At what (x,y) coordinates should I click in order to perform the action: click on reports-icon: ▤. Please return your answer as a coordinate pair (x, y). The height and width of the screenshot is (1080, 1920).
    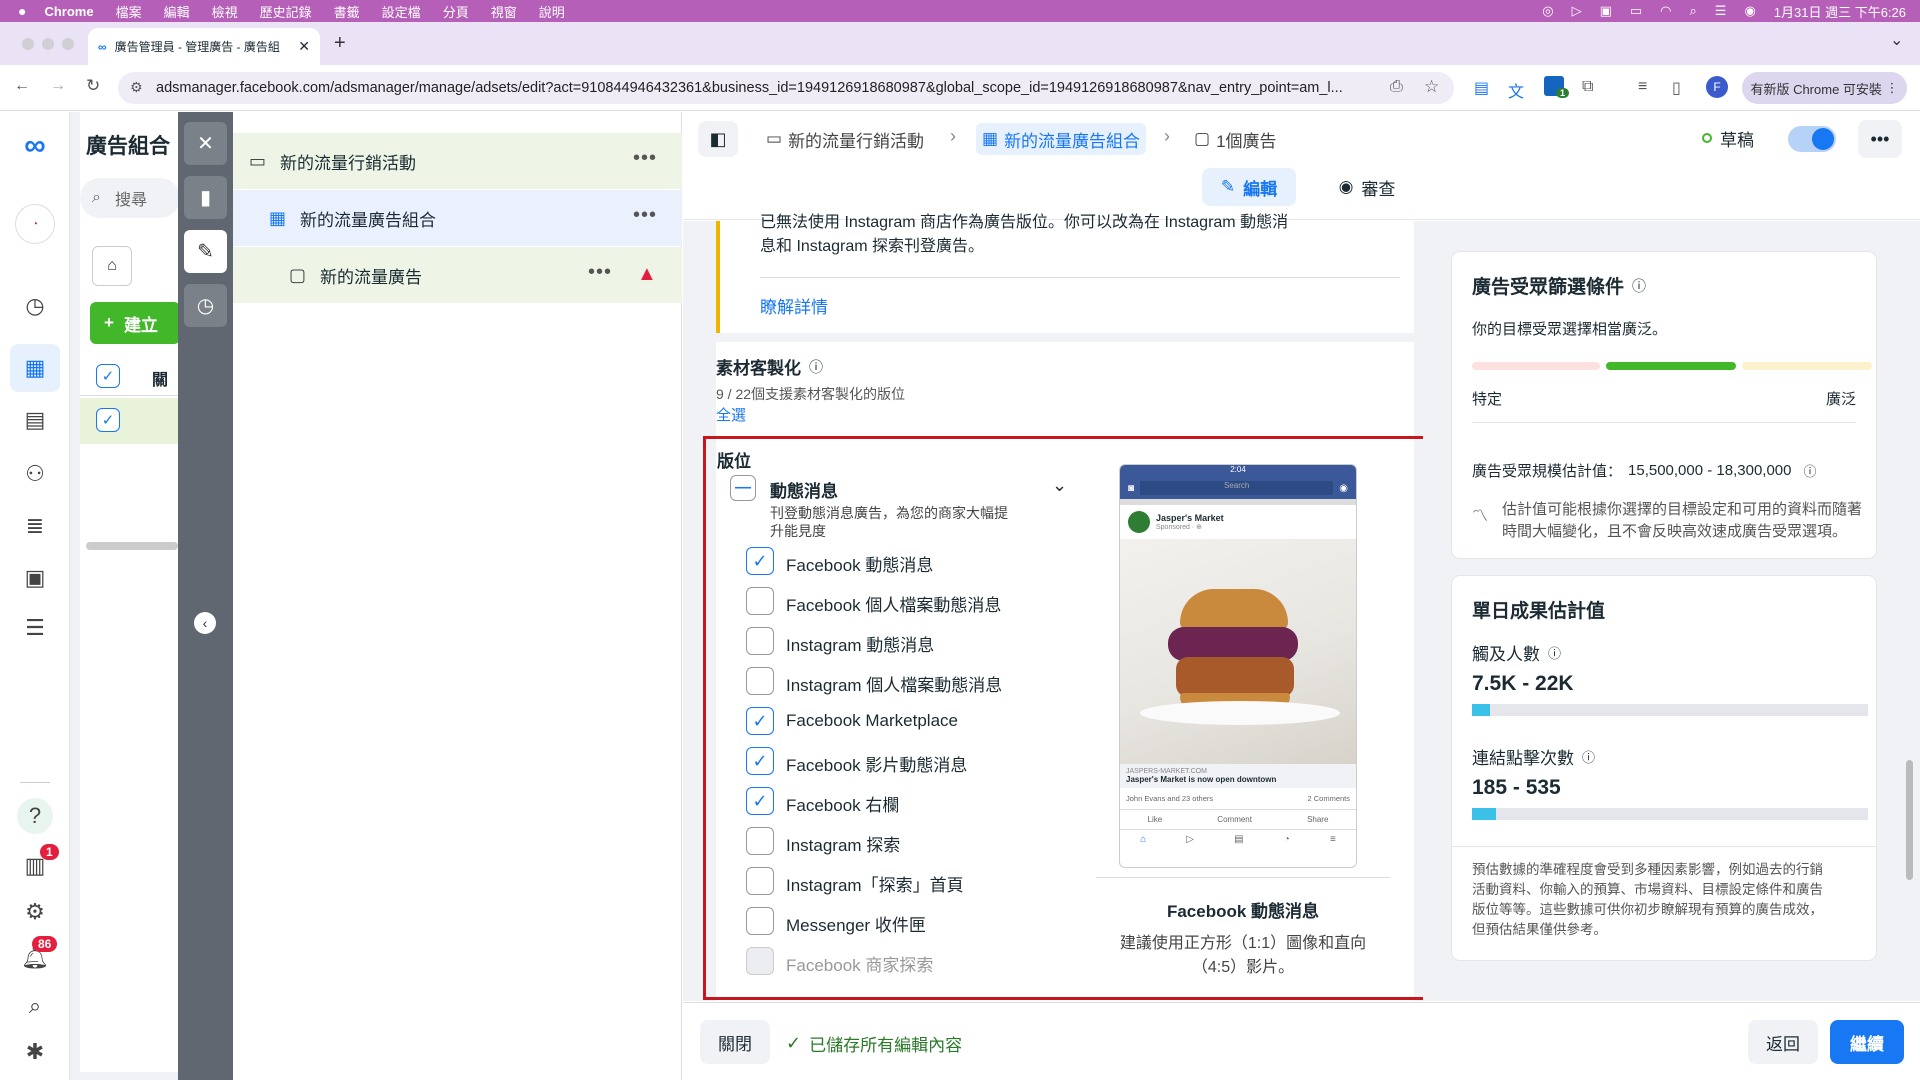
    Looking at the image, I should click on (35, 420).